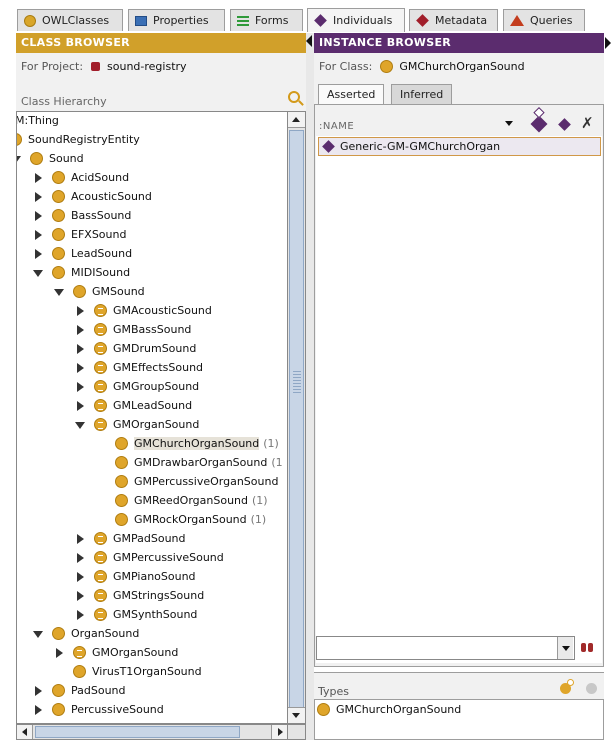  What do you see at coordinates (187, 481) in the screenshot?
I see `tree-row: GMPercussiveOrganSound` at bounding box center [187, 481].